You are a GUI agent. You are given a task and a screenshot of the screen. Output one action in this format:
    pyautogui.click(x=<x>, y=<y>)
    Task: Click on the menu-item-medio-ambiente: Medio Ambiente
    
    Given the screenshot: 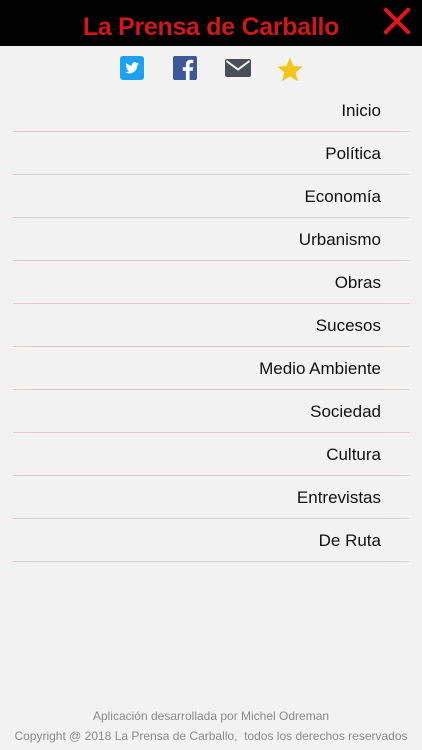 What is the action you would take?
    pyautogui.click(x=211, y=368)
    